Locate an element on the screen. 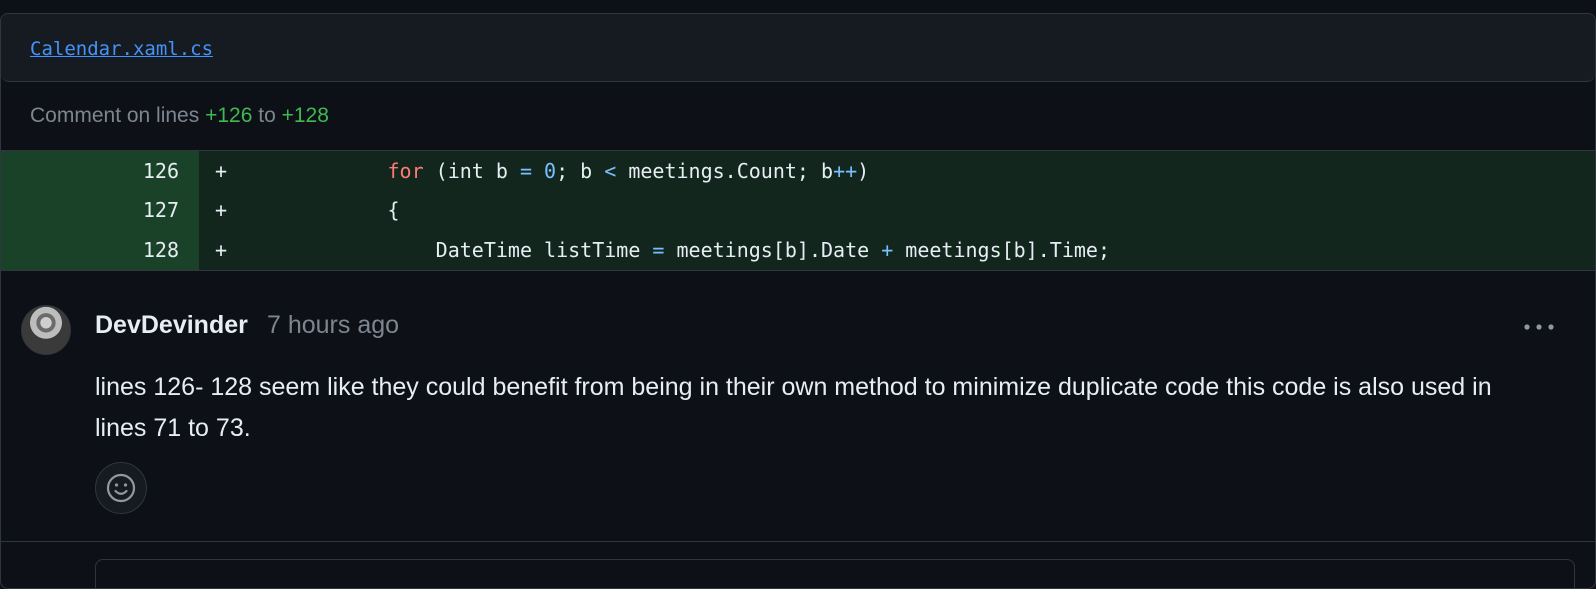 This screenshot has width=1596, height=589. code-text is located at coordinates (538, 171).